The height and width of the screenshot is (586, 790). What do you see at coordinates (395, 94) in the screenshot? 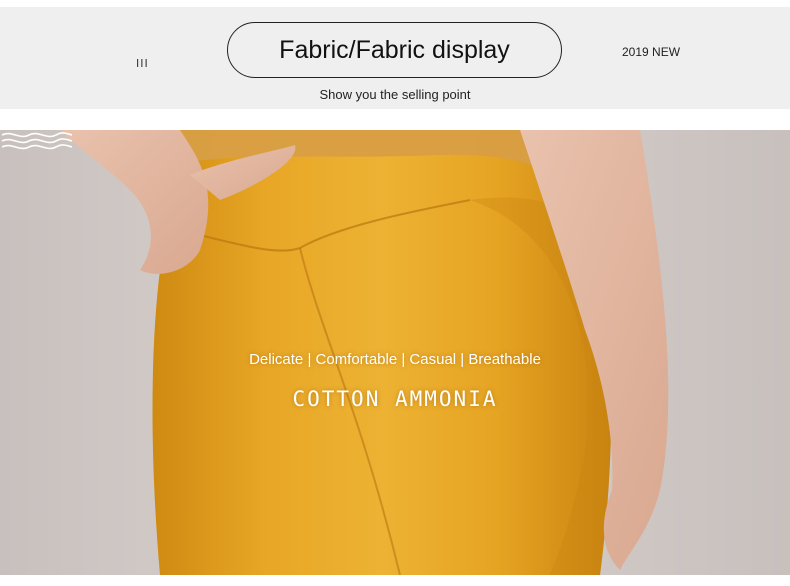
I see `subtitle: Show you the selling point` at bounding box center [395, 94].